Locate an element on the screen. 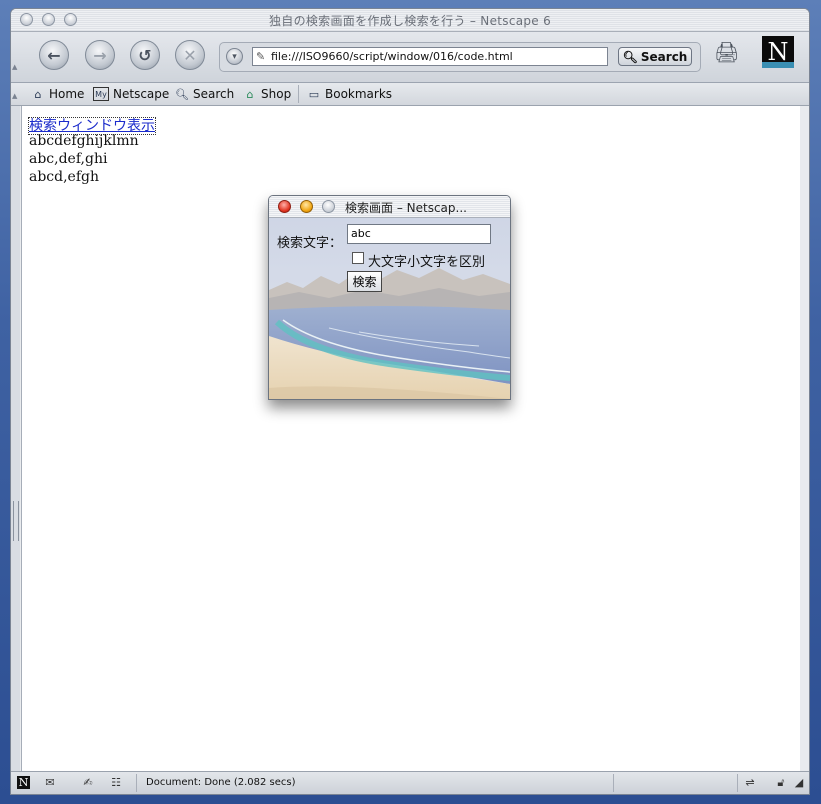  window-title: 独自の検索画面を作成し検索を行う – Netscape 6 is located at coordinates (410, 21).